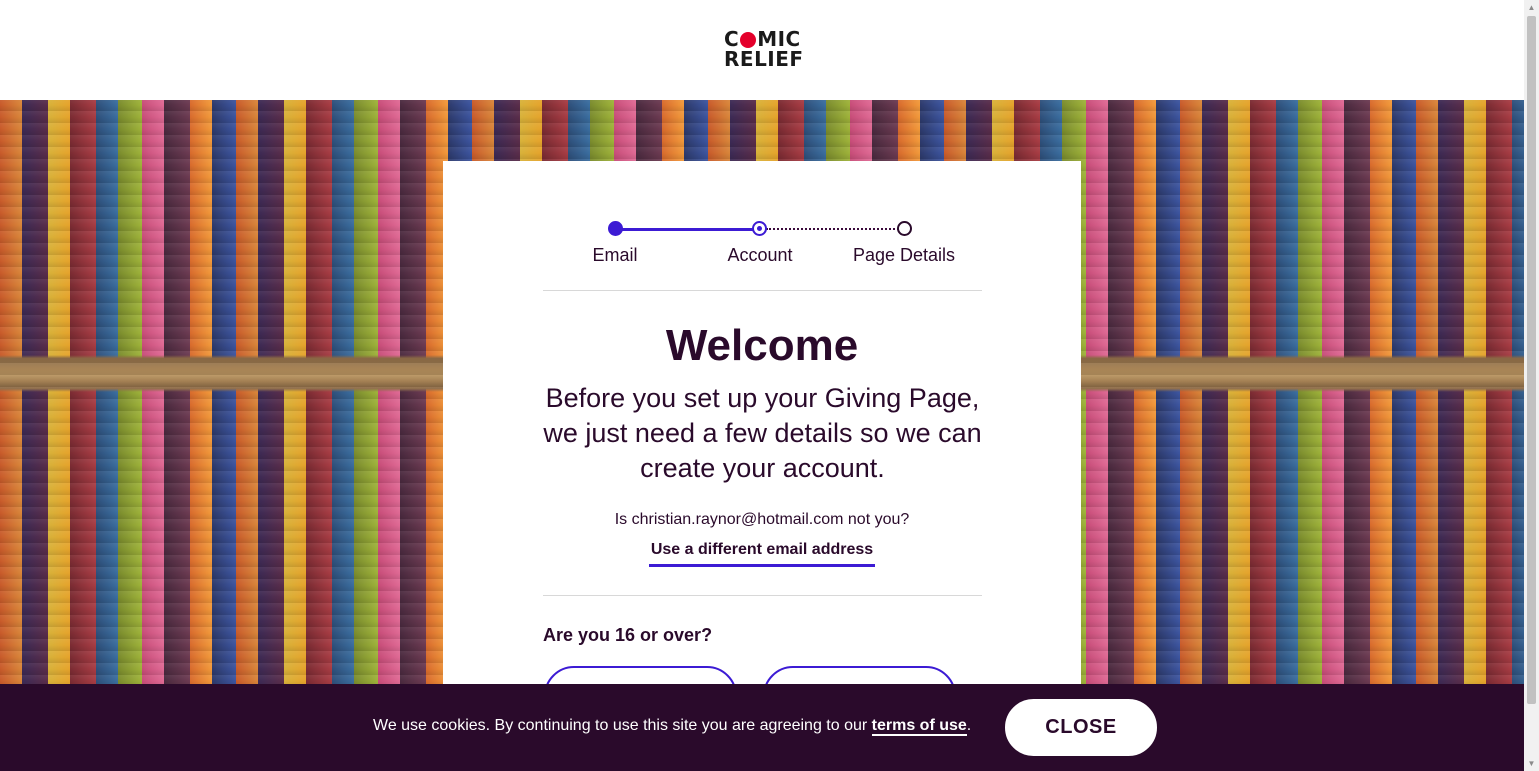 The image size is (1539, 771). I want to click on step-label-email: Email, so click(615, 255).